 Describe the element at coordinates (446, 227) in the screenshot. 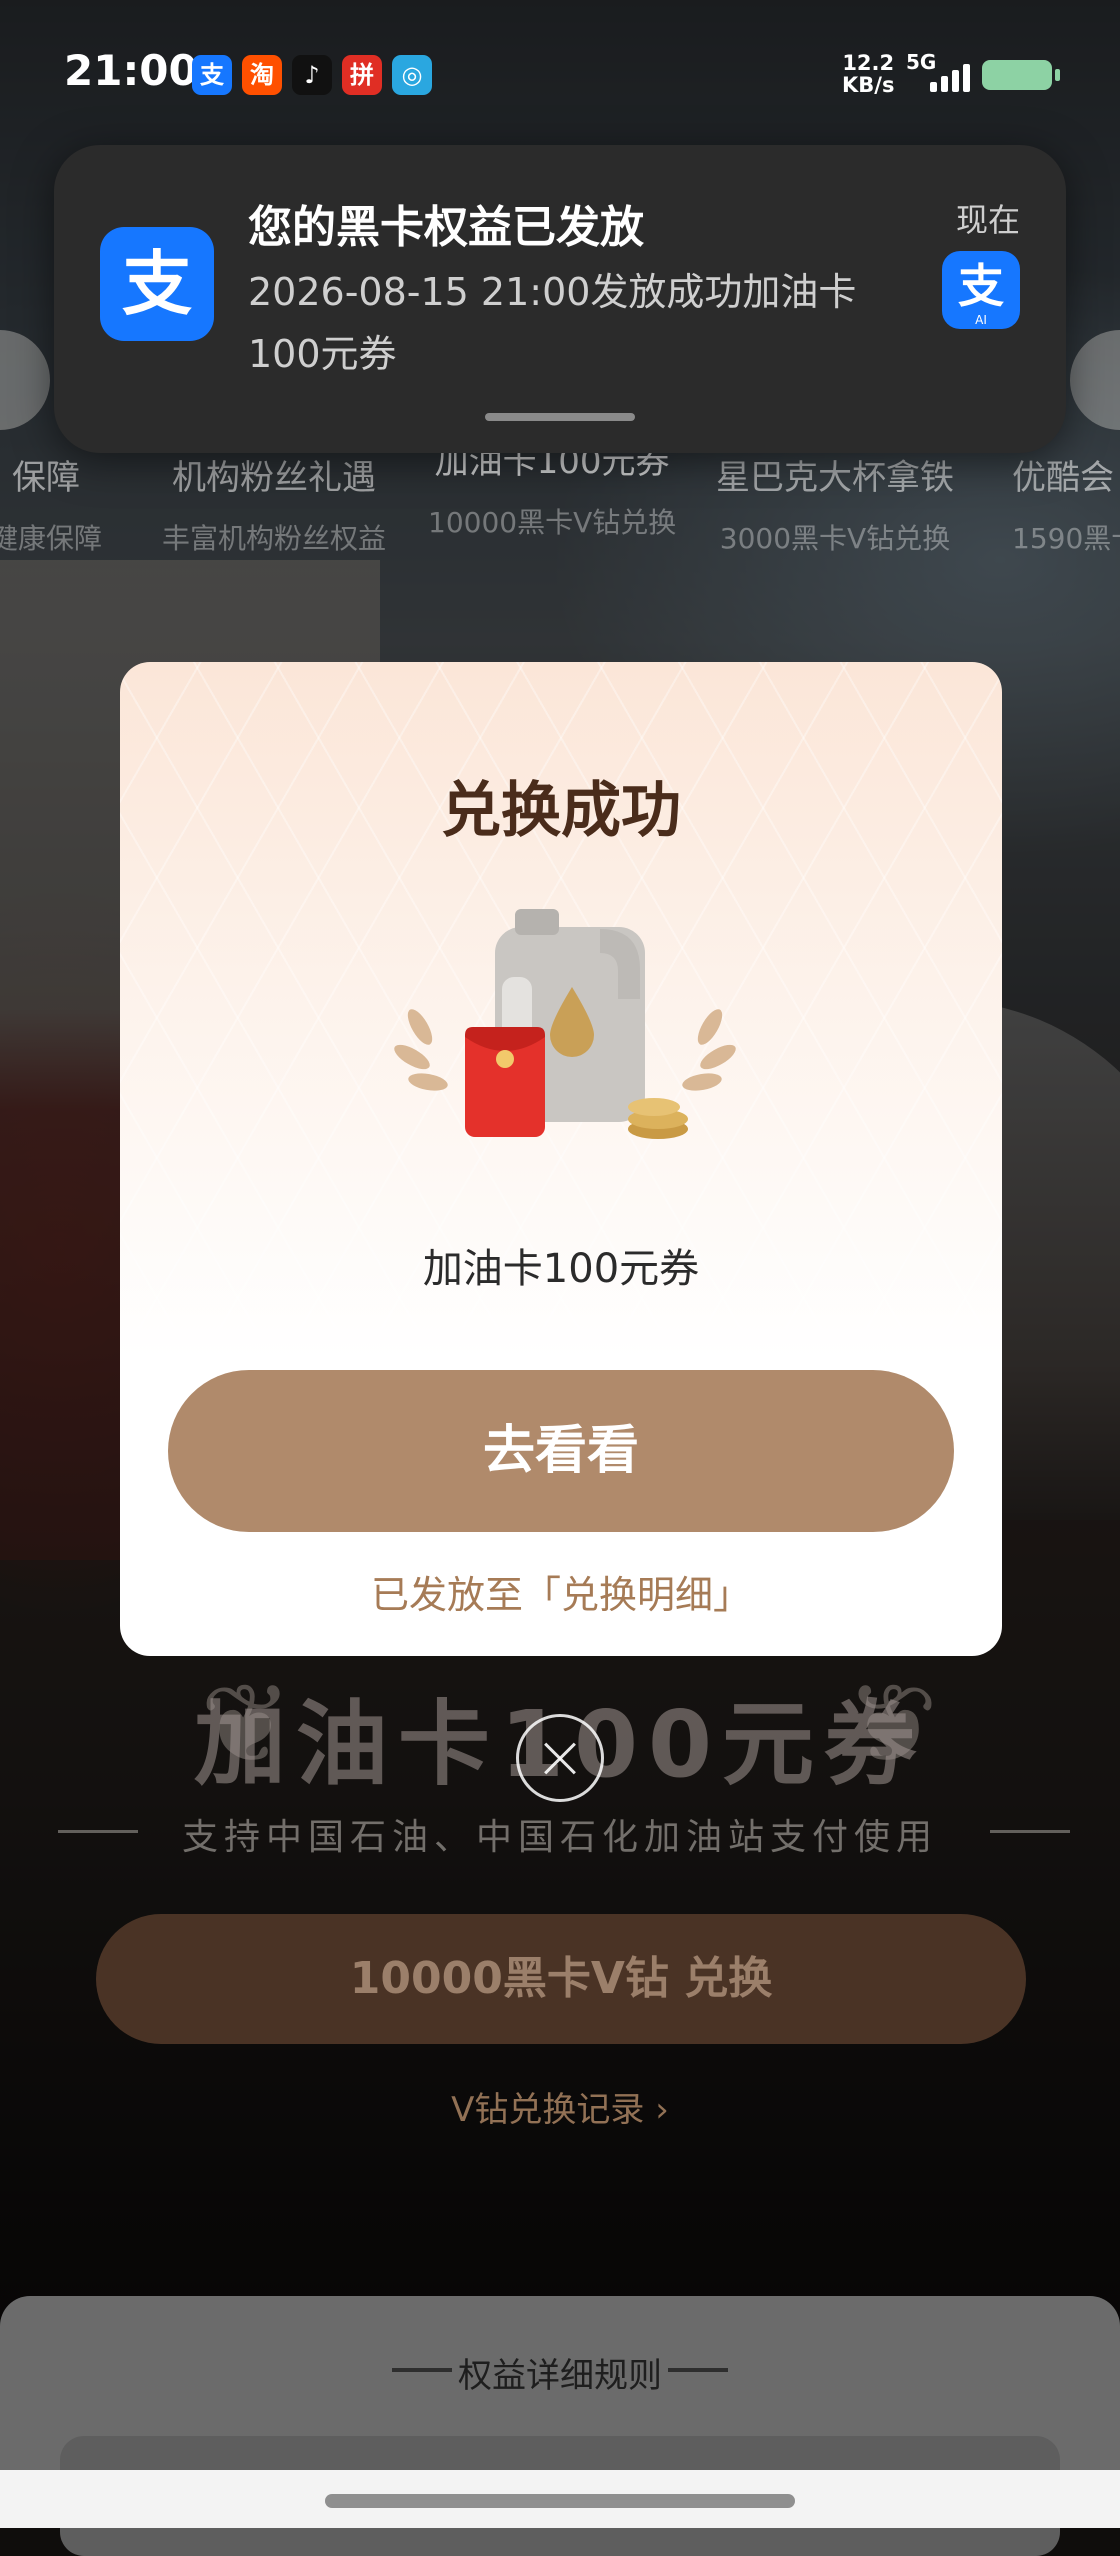

I see `notification-title: 您的黑卡权益已发放` at that location.